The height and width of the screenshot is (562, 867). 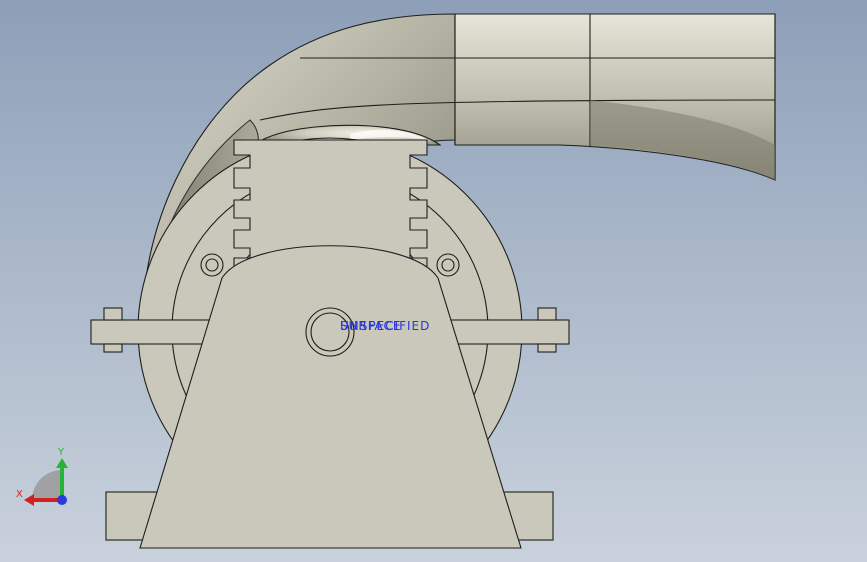 I want to click on x-axis-head, so click(x=29, y=500).